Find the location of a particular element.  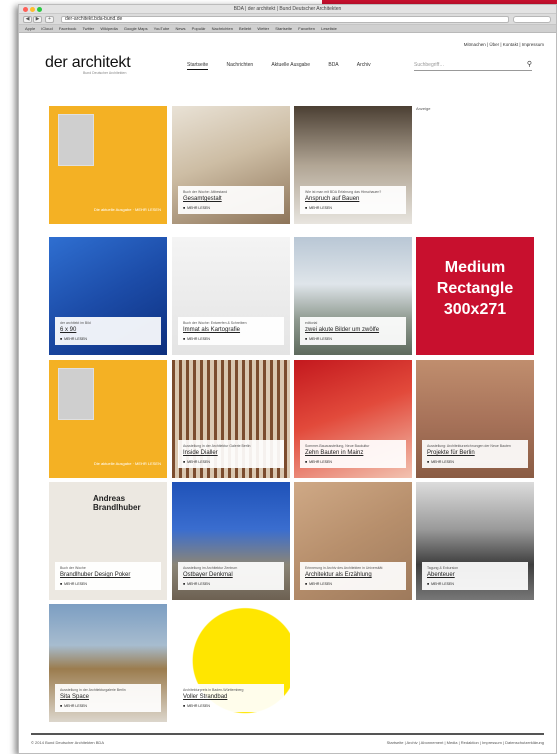

article-card: Tagung & Exkursion Abenteuer MEHR LESEN is located at coordinates (475, 575).